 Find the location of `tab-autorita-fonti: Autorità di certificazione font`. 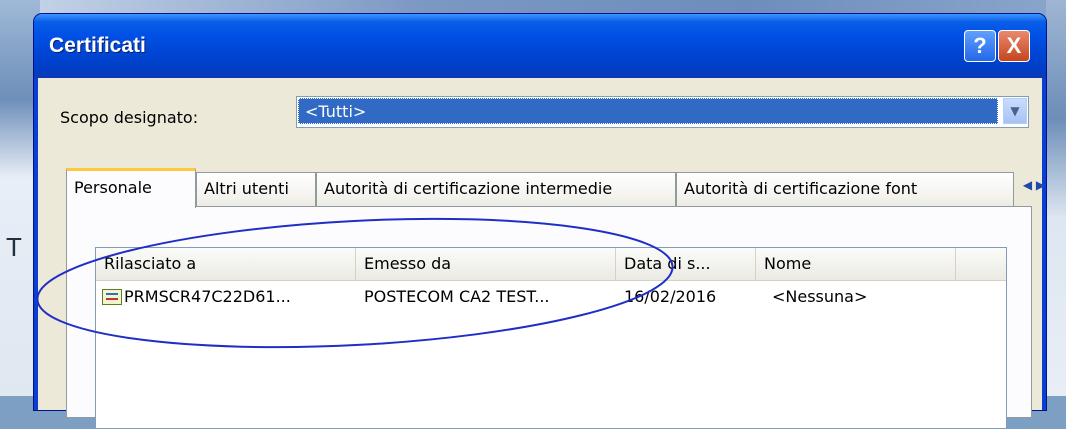

tab-autorita-fonti: Autorità di certificazione font is located at coordinates (845, 189).